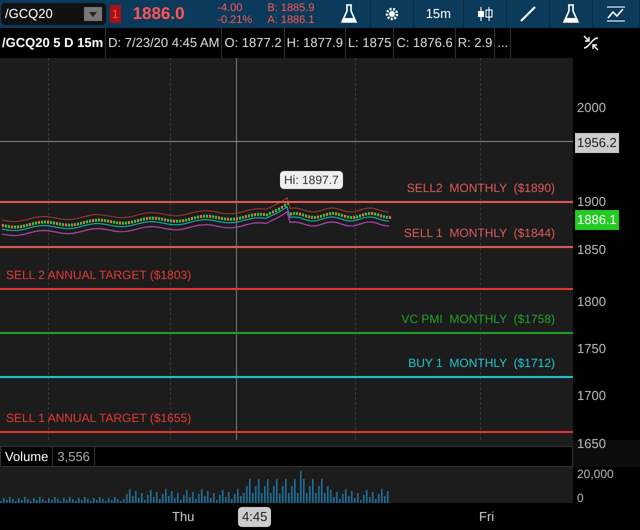 The height and width of the screenshot is (530, 640). I want to click on symbol-text: /GCQ20, so click(29, 14).